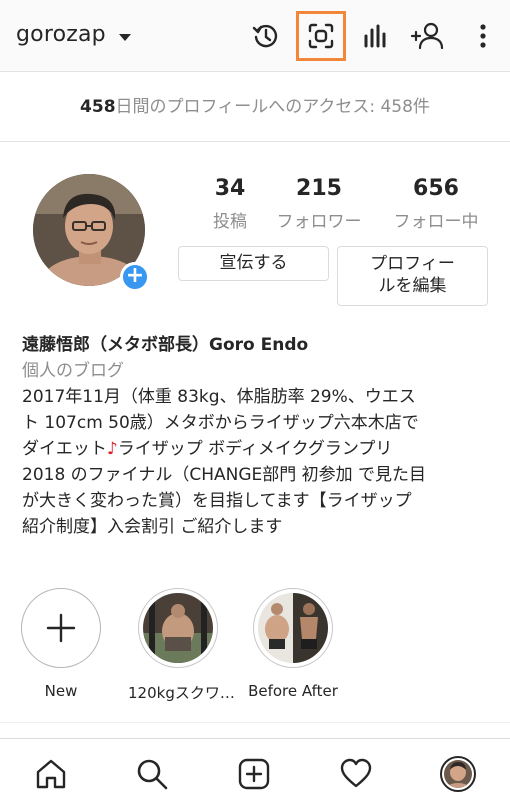 The image size is (510, 808). Describe the element at coordinates (112, 449) in the screenshot. I see `music-note-icon: ♪` at that location.